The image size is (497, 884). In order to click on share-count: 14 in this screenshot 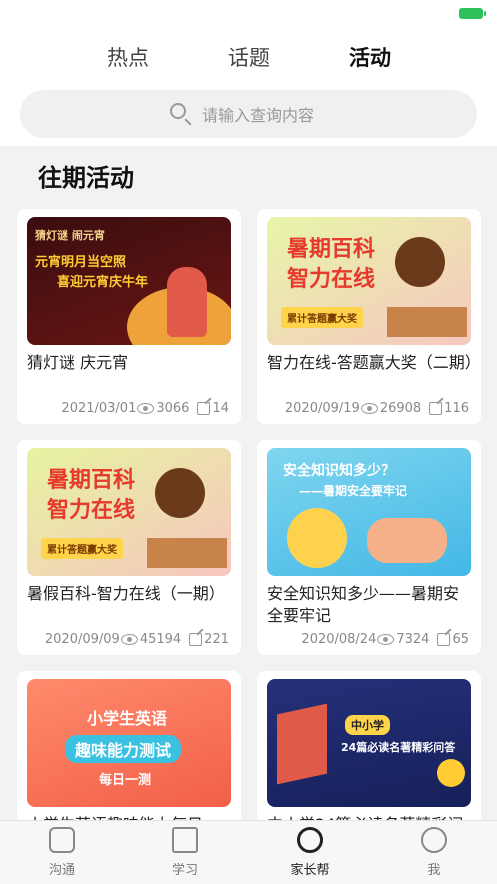, I will do `click(220, 408)`.